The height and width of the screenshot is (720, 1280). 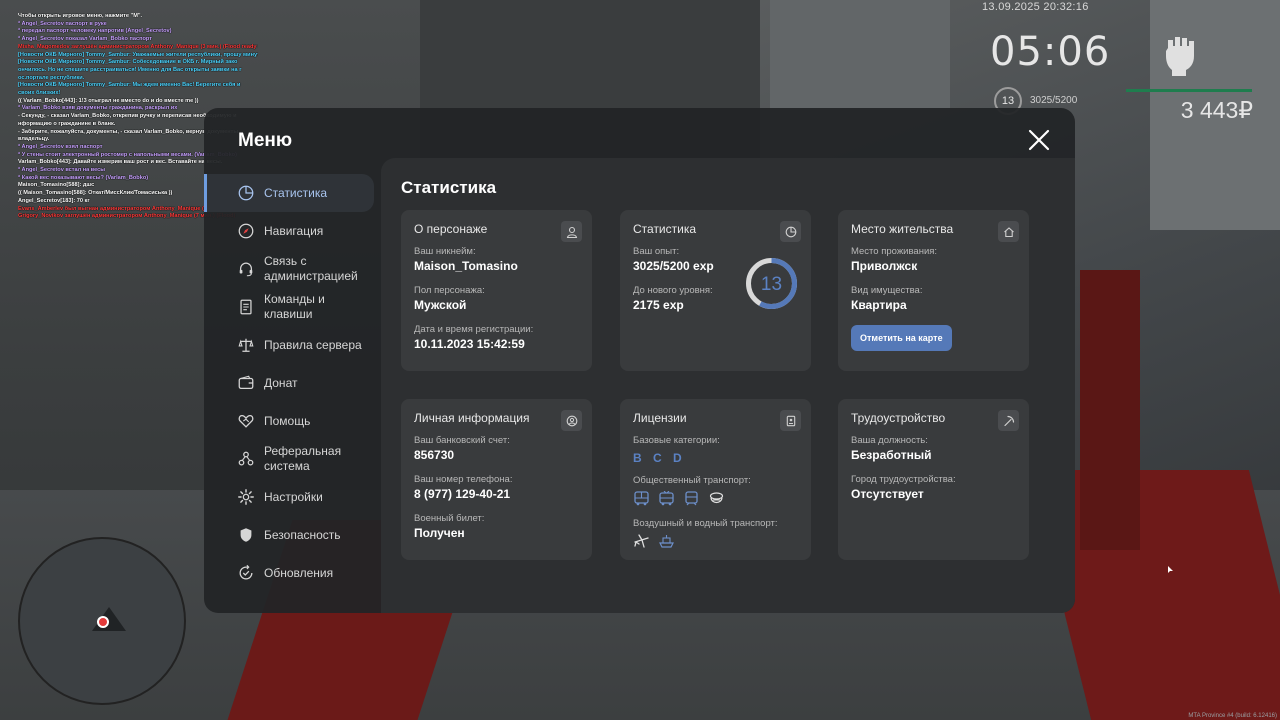 I want to click on chat-line: * Angel_Secretov паспорт в руке, so click(x=62, y=23).